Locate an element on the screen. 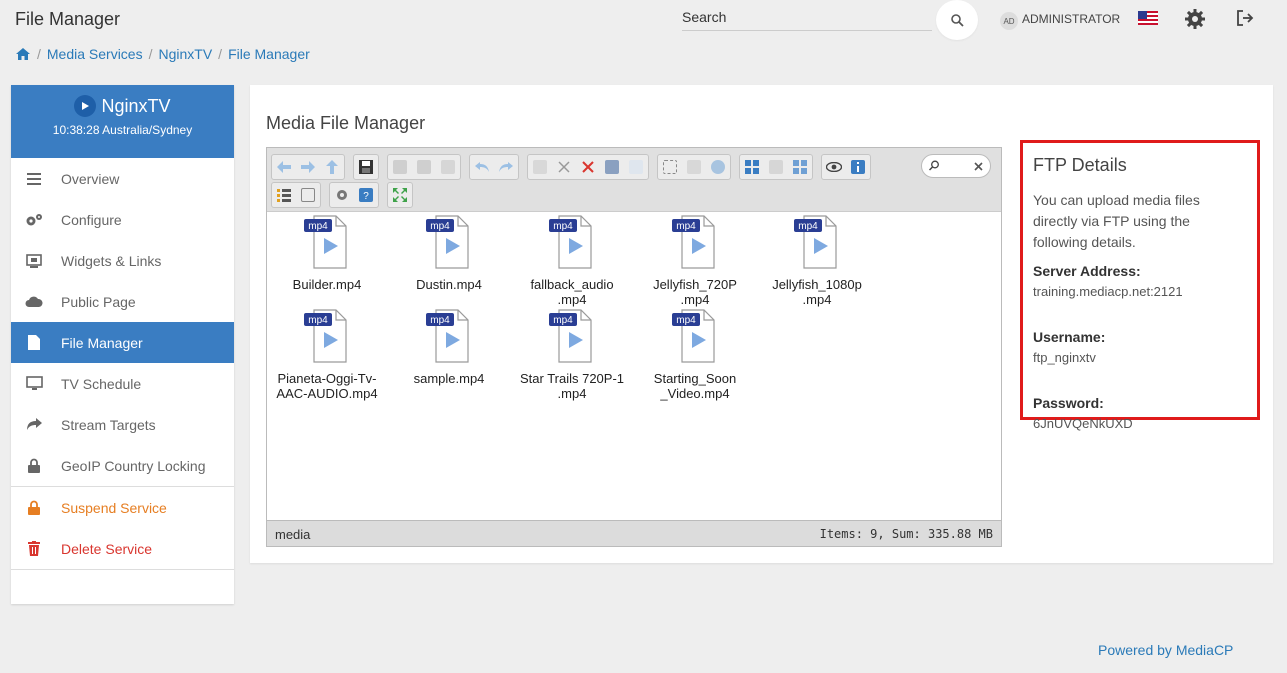 The image size is (1287, 673). file-name-line: Builder.mp4 is located at coordinates (327, 284).